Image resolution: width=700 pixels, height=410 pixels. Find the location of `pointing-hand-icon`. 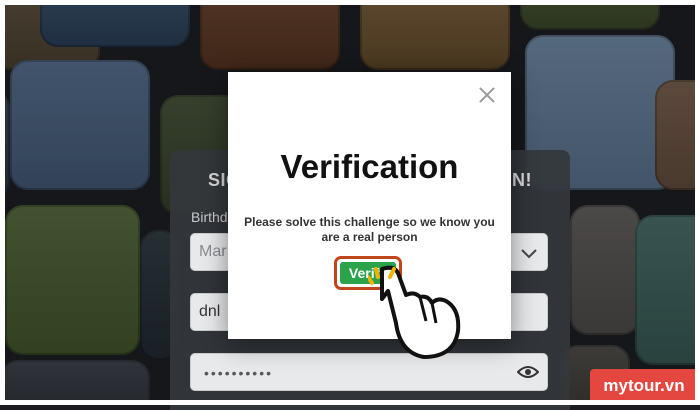

pointing-hand-icon is located at coordinates (414, 312).